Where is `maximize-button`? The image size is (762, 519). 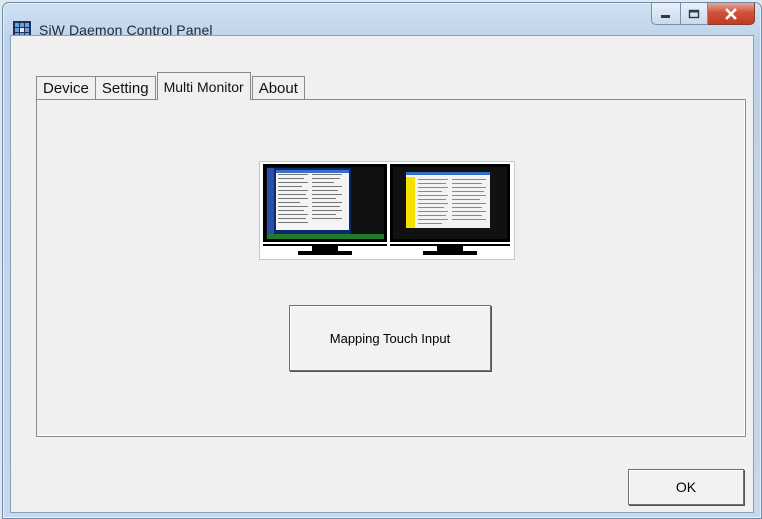
maximize-button is located at coordinates (694, 14).